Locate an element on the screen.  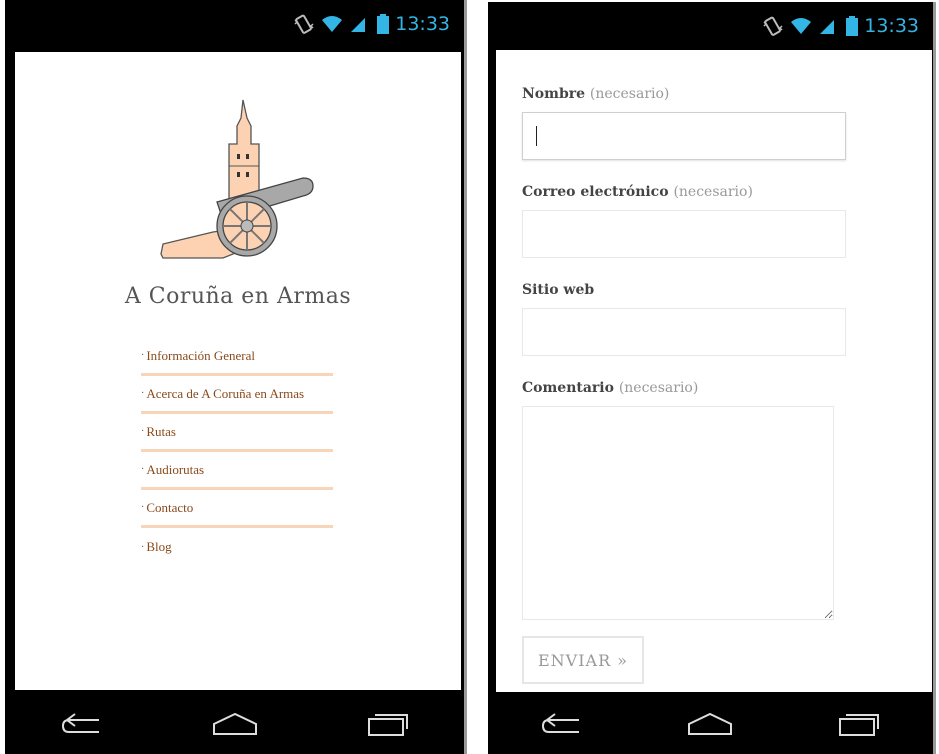
tower-cannon-logo-icon is located at coordinates (237, 179).